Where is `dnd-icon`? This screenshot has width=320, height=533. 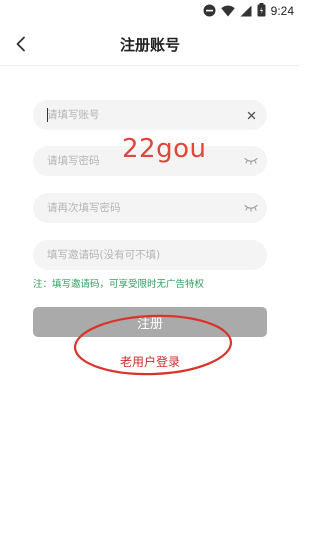
dnd-icon is located at coordinates (209, 11).